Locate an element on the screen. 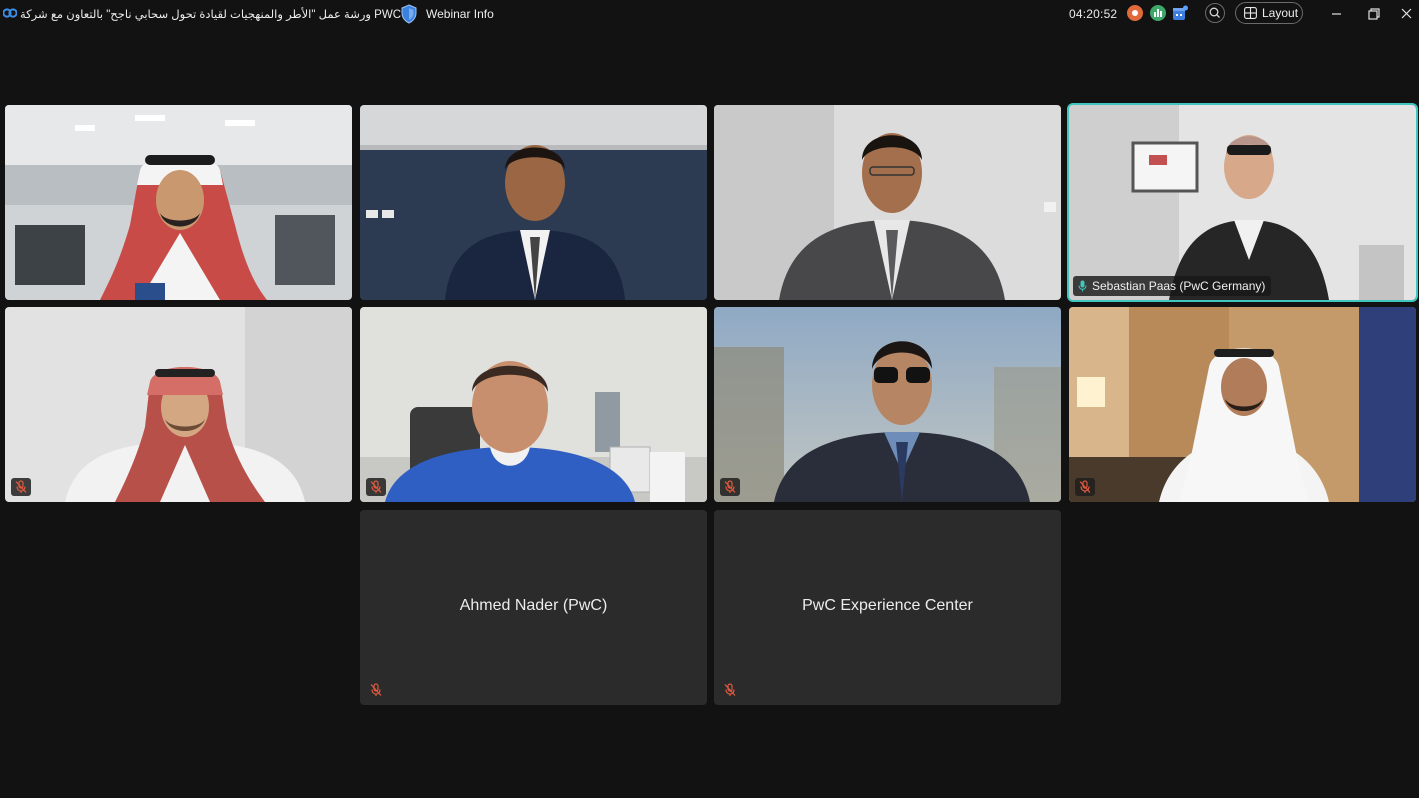  elapsed-timer: 04:20:52 is located at coordinates (1093, 14).